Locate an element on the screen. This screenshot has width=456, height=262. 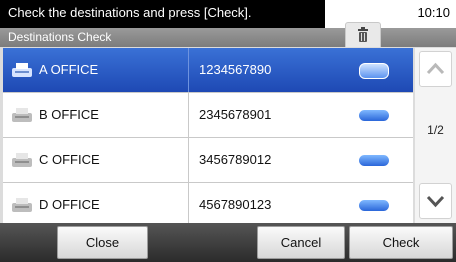
destination-name: A OFFICE is located at coordinates (69, 69).